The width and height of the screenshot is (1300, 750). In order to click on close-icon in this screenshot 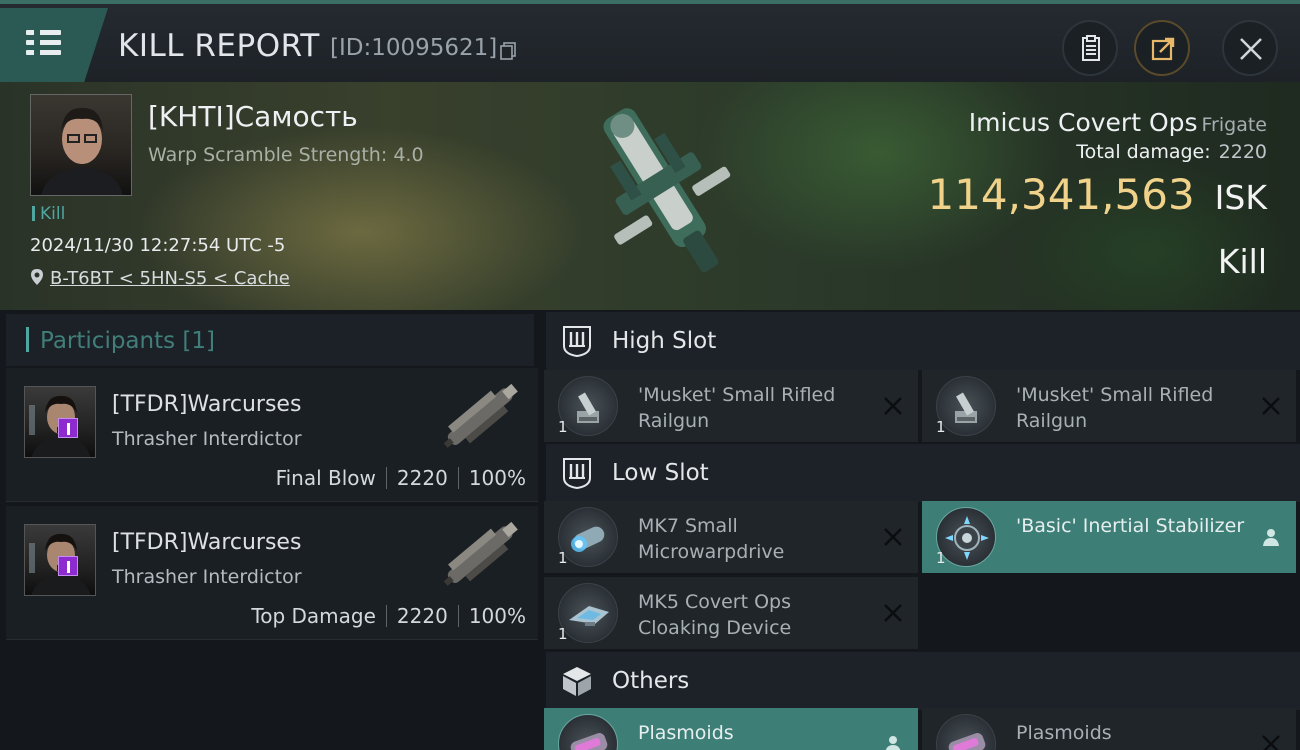, I will do `click(1251, 49)`.